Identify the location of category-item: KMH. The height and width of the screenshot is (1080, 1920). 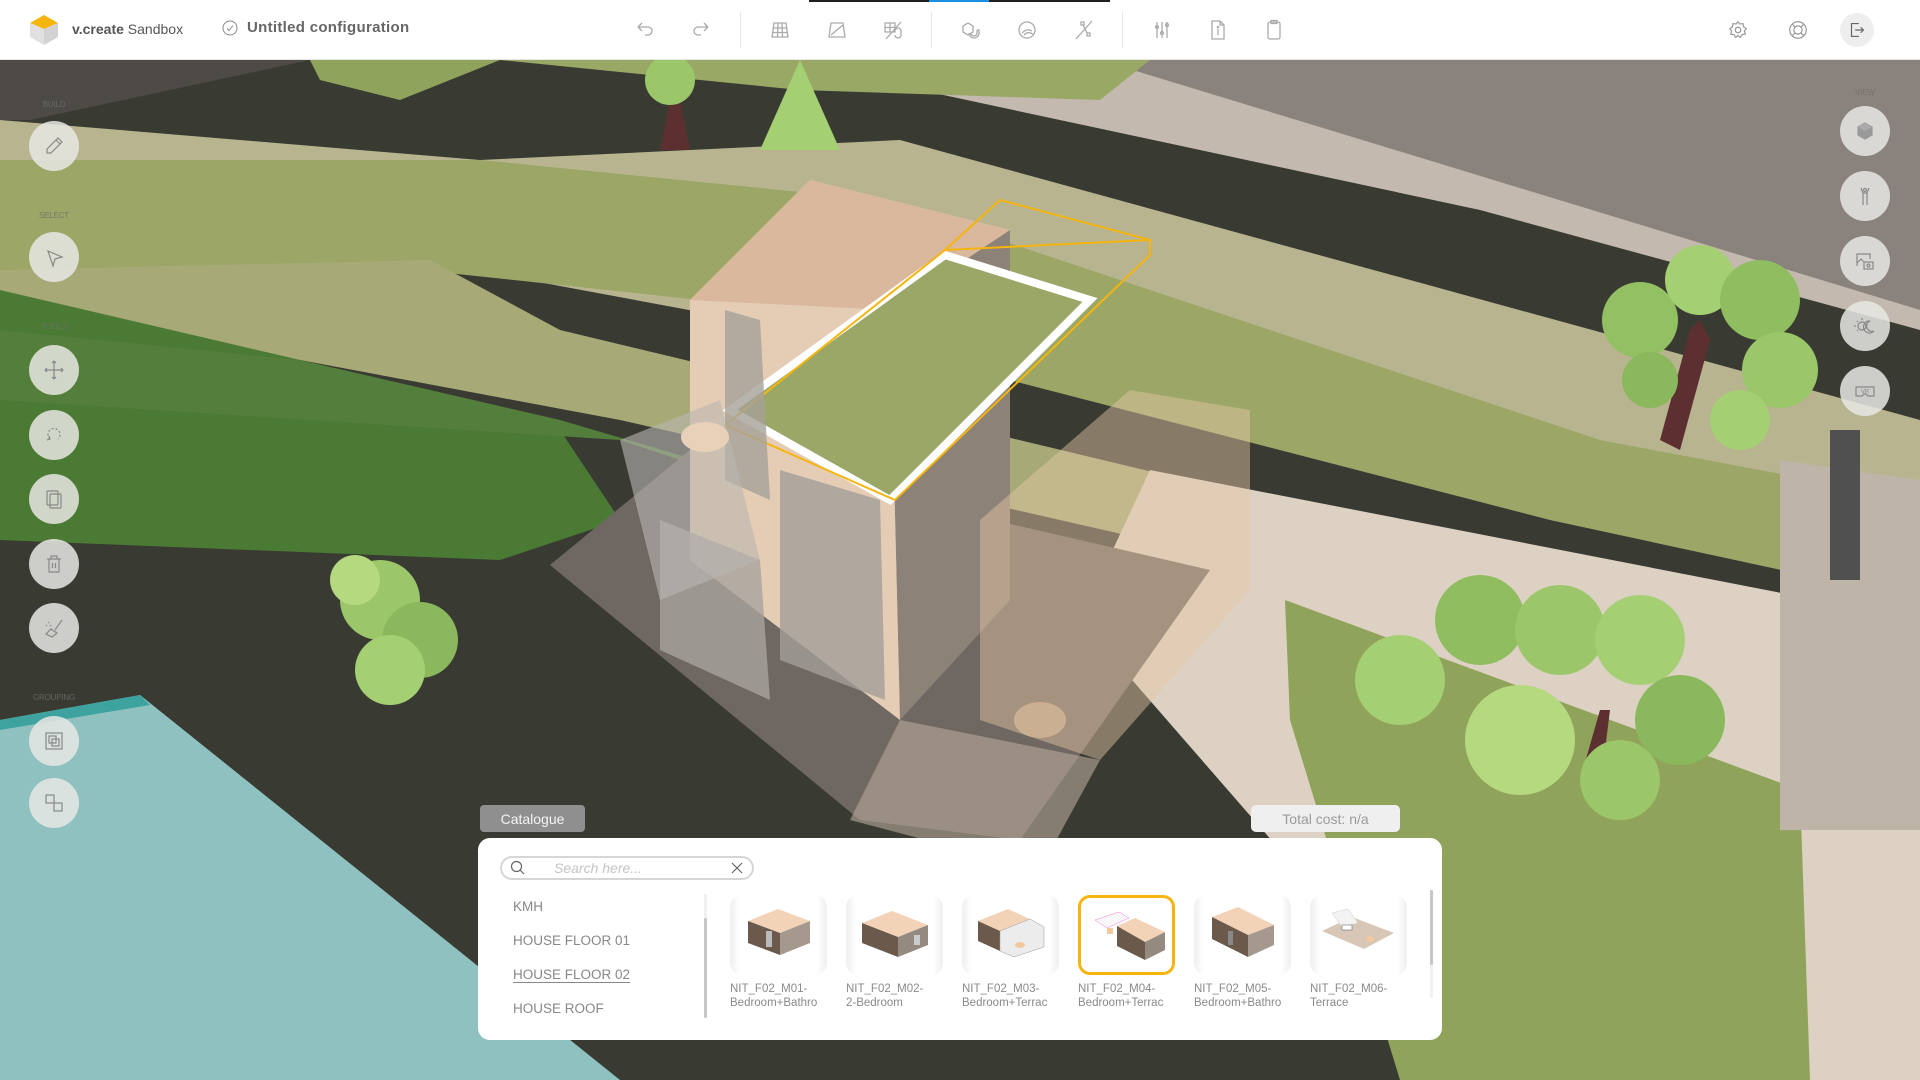
(571, 907).